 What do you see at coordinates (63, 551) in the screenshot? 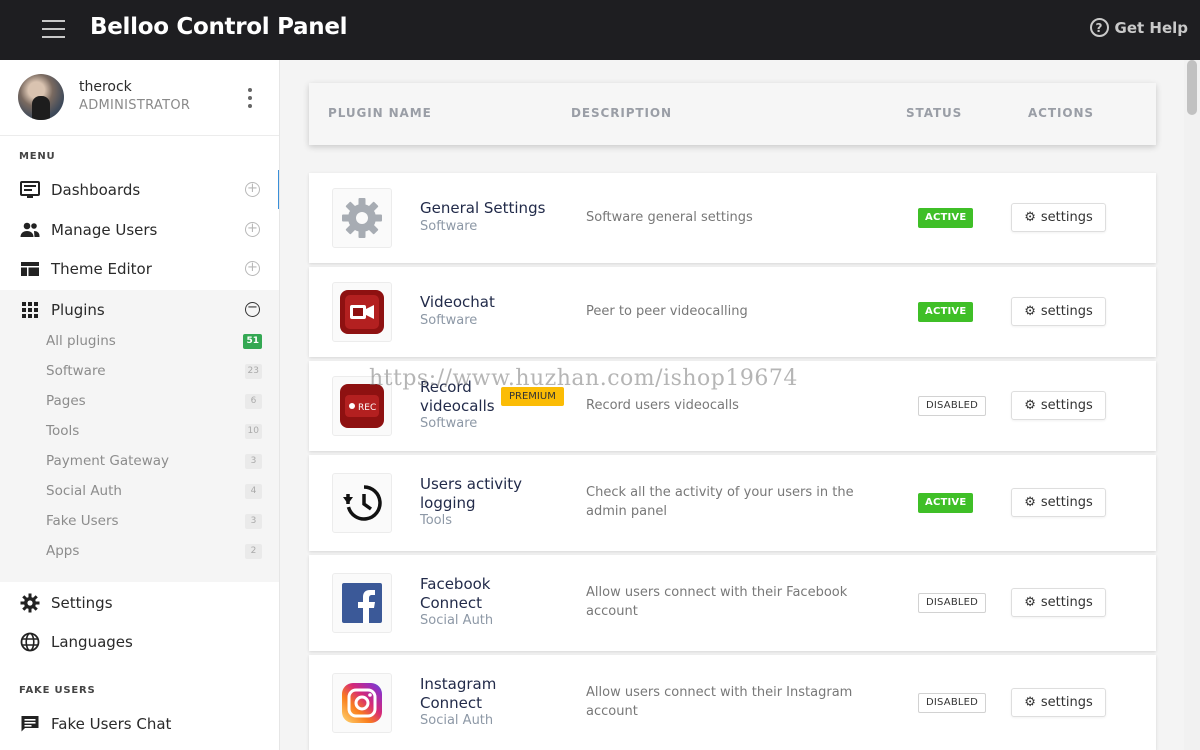
I see `filter-label: Apps` at bounding box center [63, 551].